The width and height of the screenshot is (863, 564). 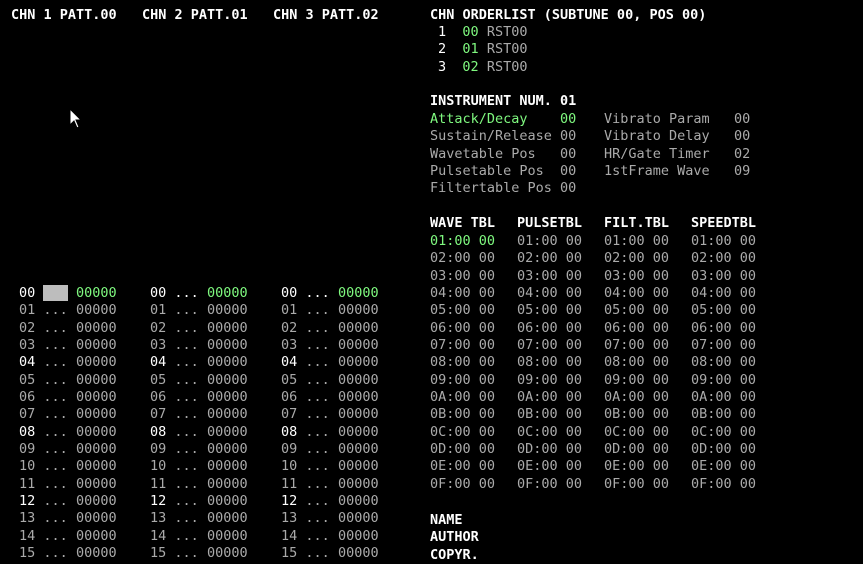 I want to click on table-row: 04:00 00, so click(x=723, y=293).